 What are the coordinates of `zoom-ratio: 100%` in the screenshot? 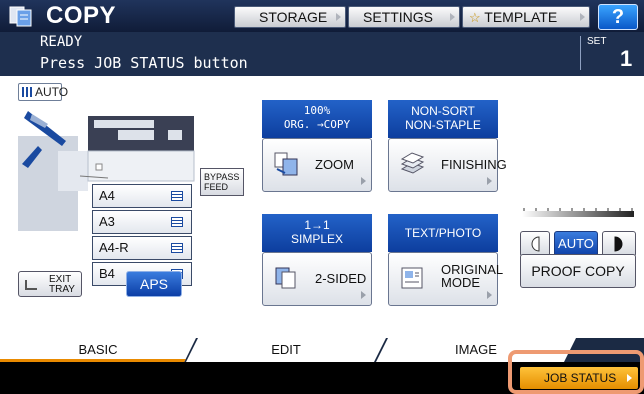 It's located at (317, 110).